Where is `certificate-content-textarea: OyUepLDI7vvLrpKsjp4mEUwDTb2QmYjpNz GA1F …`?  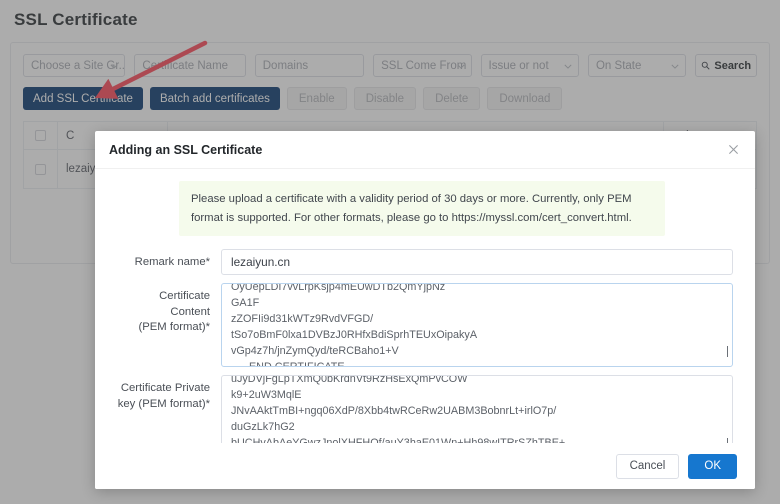
certificate-content-textarea: OyUepLDI7vvLrpKsjp4mEUwDTb2QmYjpNz GA1F … is located at coordinates (477, 325).